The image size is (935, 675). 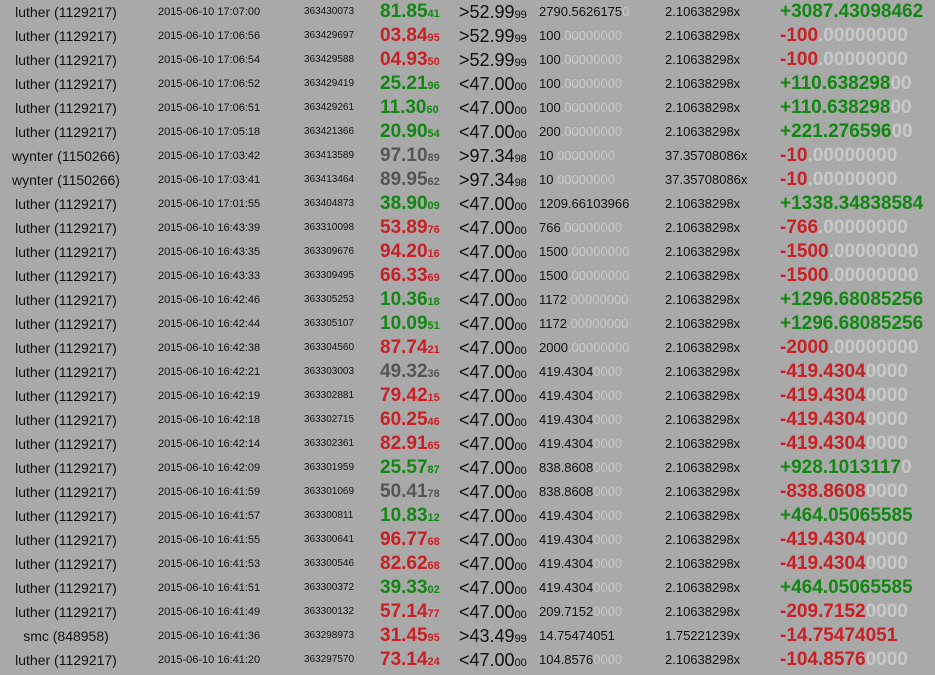 What do you see at coordinates (209, 516) in the screenshot?
I see `bet-time: 2015-06-10 16:41:57` at bounding box center [209, 516].